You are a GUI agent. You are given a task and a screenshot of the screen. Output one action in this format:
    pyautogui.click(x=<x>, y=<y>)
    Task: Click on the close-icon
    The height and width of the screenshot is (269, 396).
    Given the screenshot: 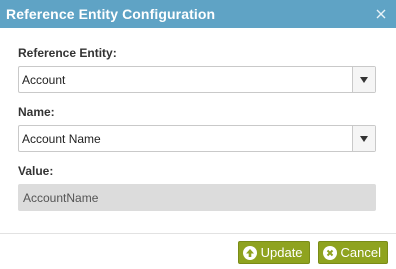 What is the action you would take?
    pyautogui.click(x=381, y=14)
    